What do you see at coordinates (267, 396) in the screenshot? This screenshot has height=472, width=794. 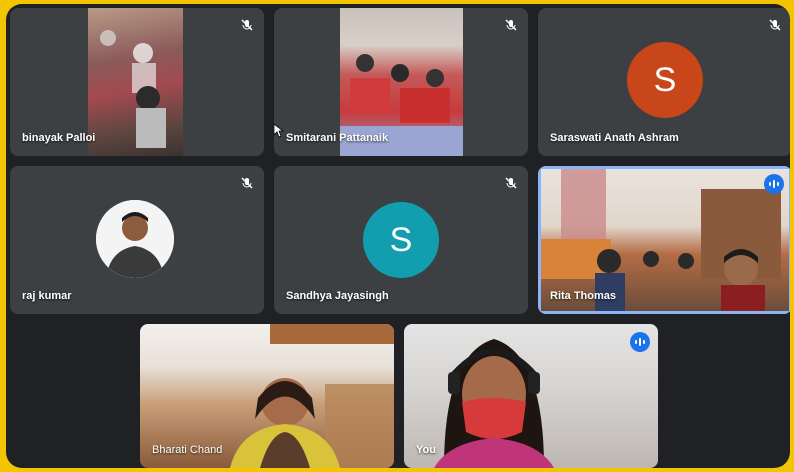 I see `participant-tile-bharati-chand: Bharati Chand` at bounding box center [267, 396].